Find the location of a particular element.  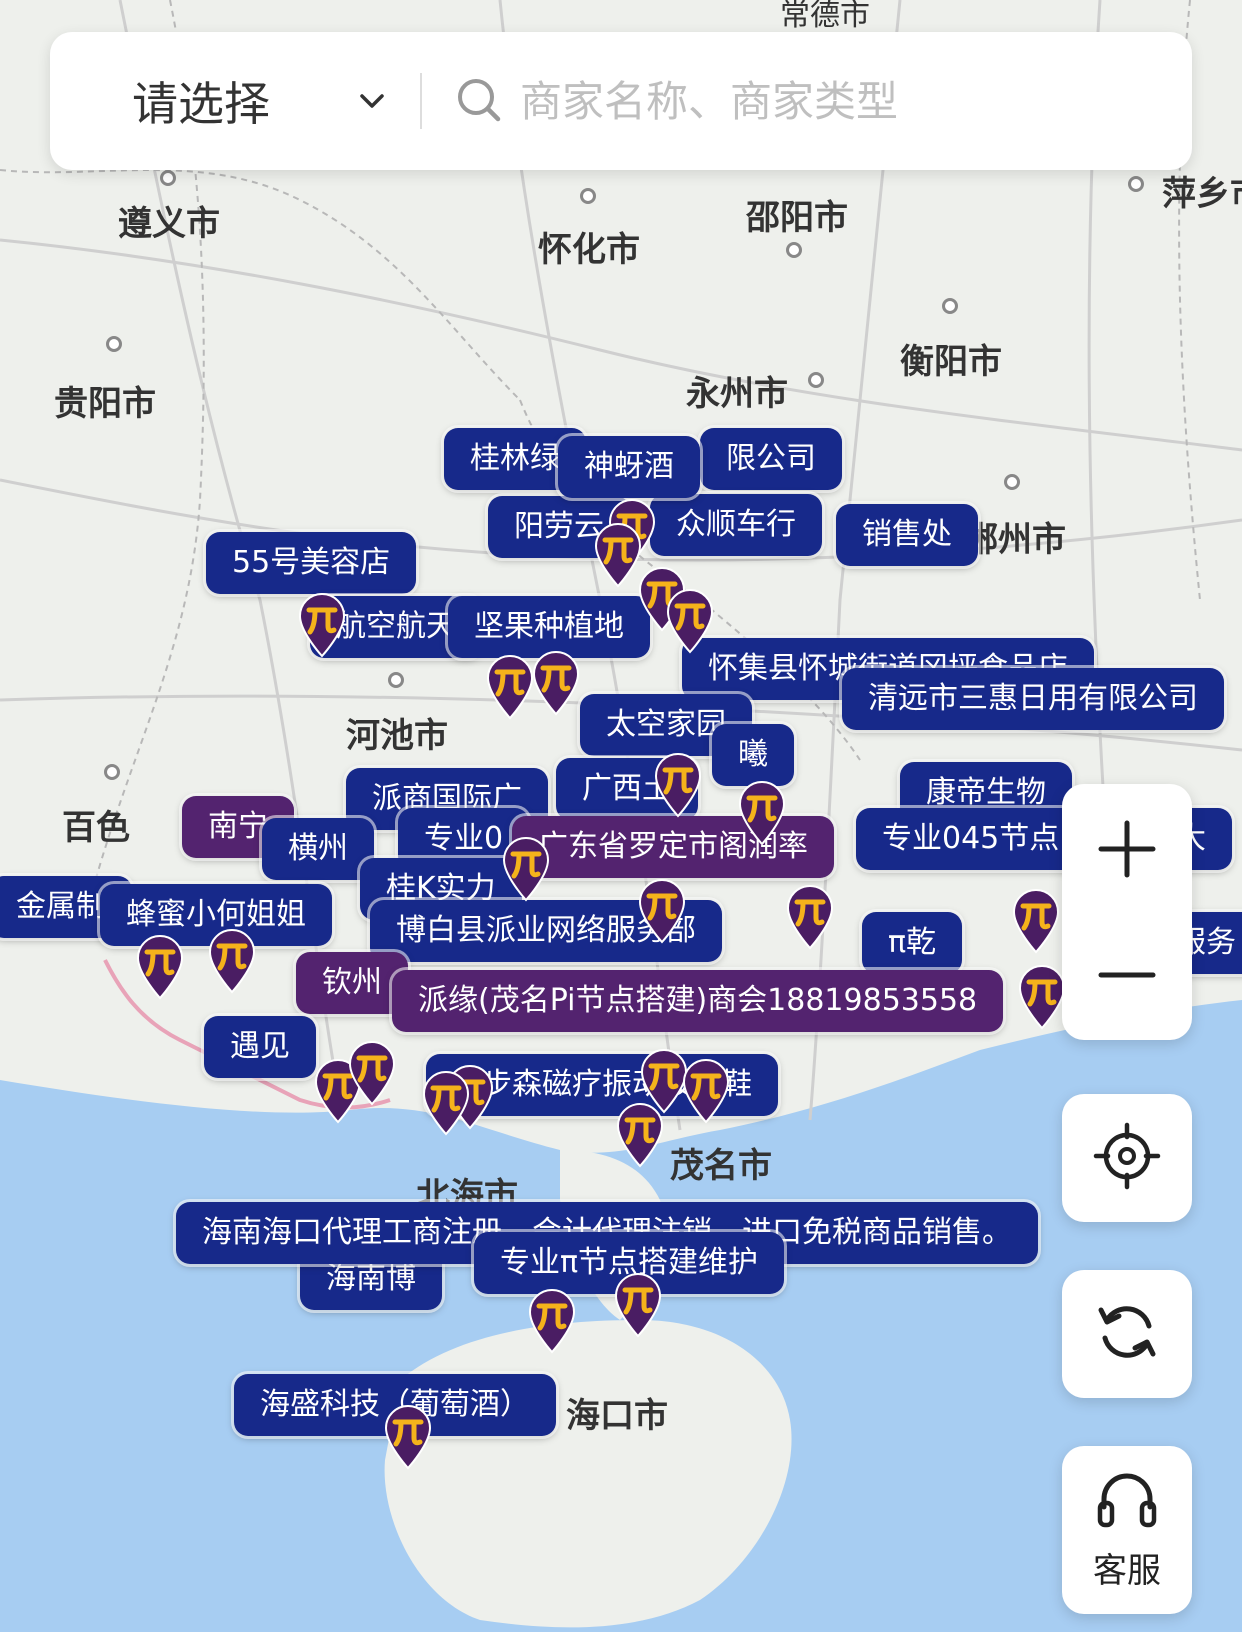

city-dot-pingxiang is located at coordinates (1136, 184).